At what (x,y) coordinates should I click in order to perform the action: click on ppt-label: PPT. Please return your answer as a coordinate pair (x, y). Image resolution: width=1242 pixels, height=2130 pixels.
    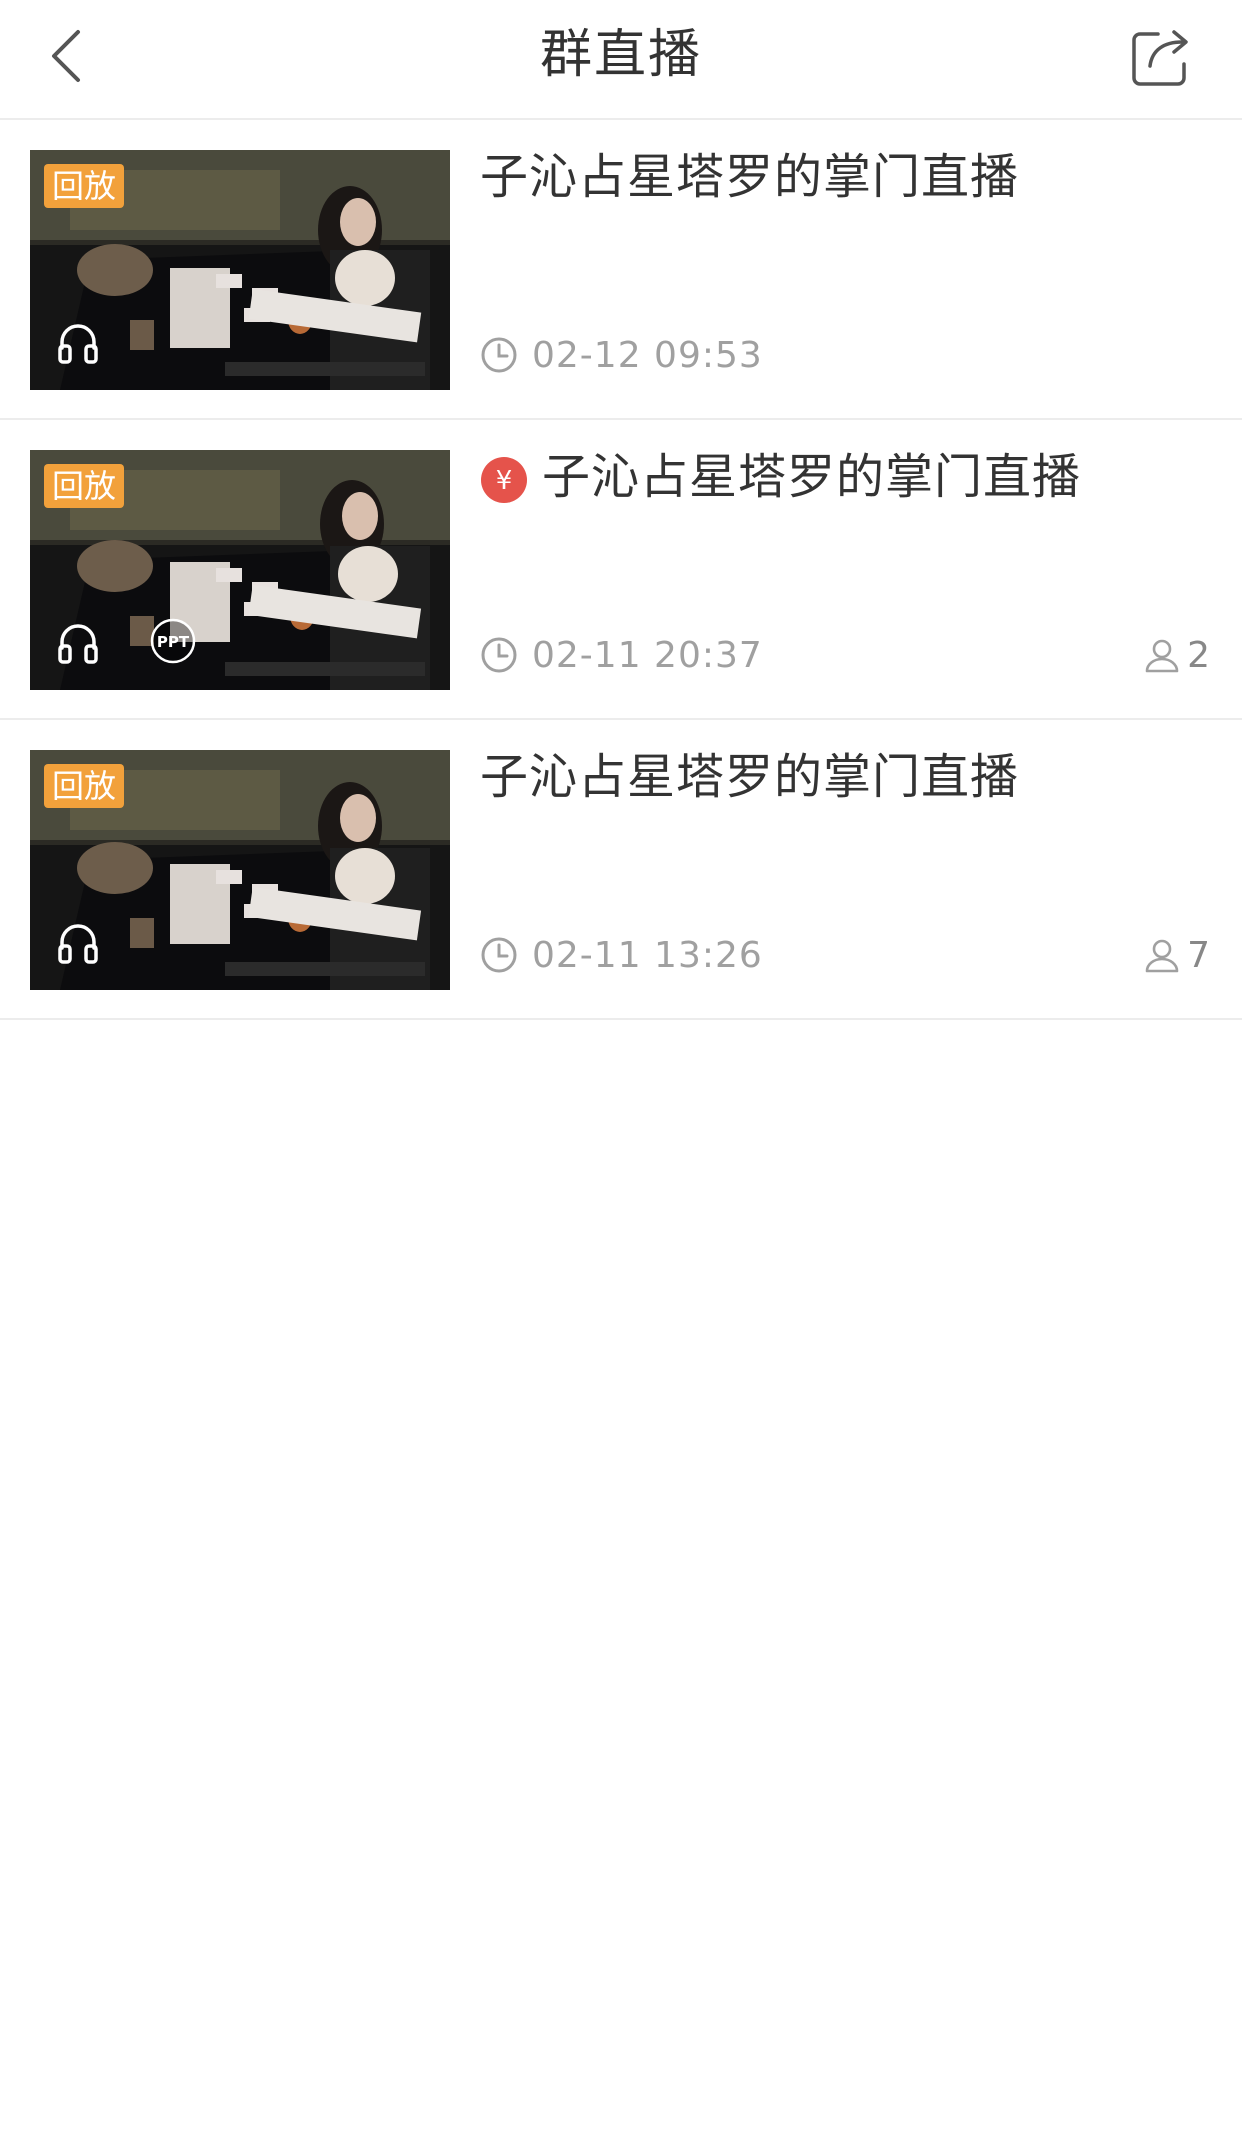
    Looking at the image, I should click on (173, 642).